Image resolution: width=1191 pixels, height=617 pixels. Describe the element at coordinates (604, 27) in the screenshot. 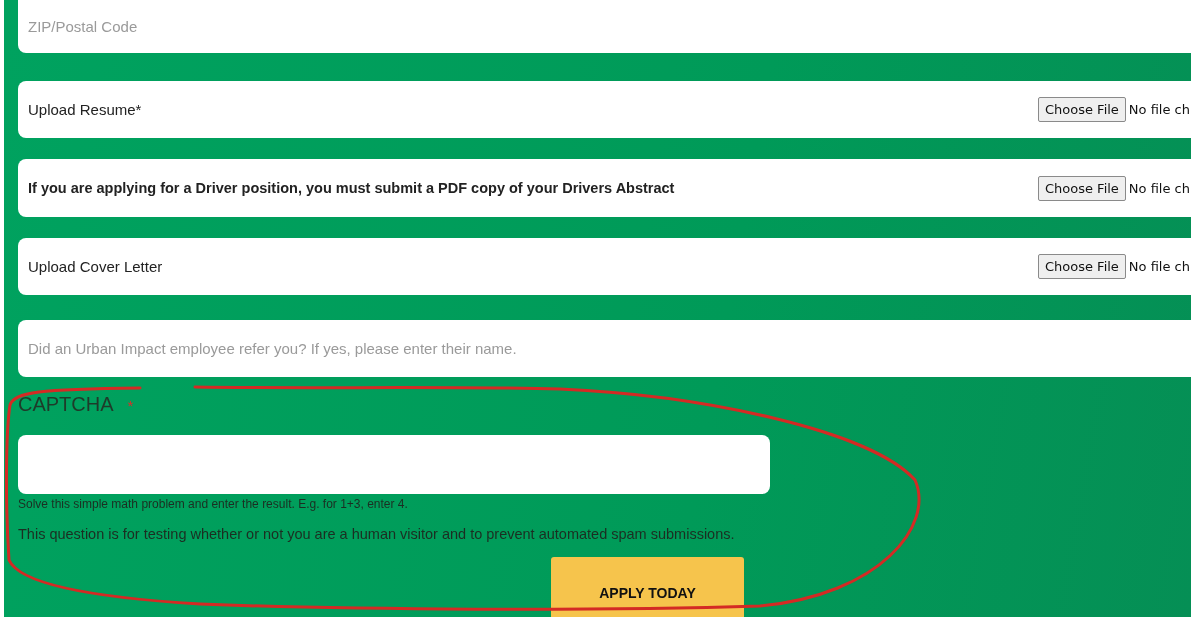

I see `text-field: ZIP/Postal Code` at that location.